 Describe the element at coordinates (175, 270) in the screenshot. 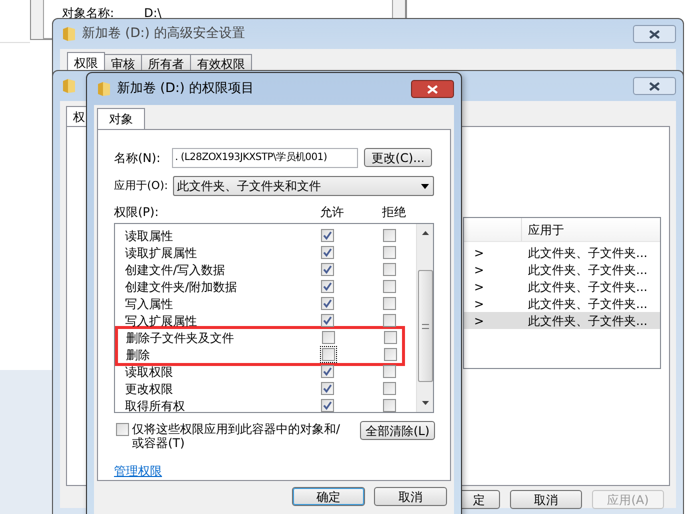

I see `permission-name: 创建文件/写入数据` at that location.